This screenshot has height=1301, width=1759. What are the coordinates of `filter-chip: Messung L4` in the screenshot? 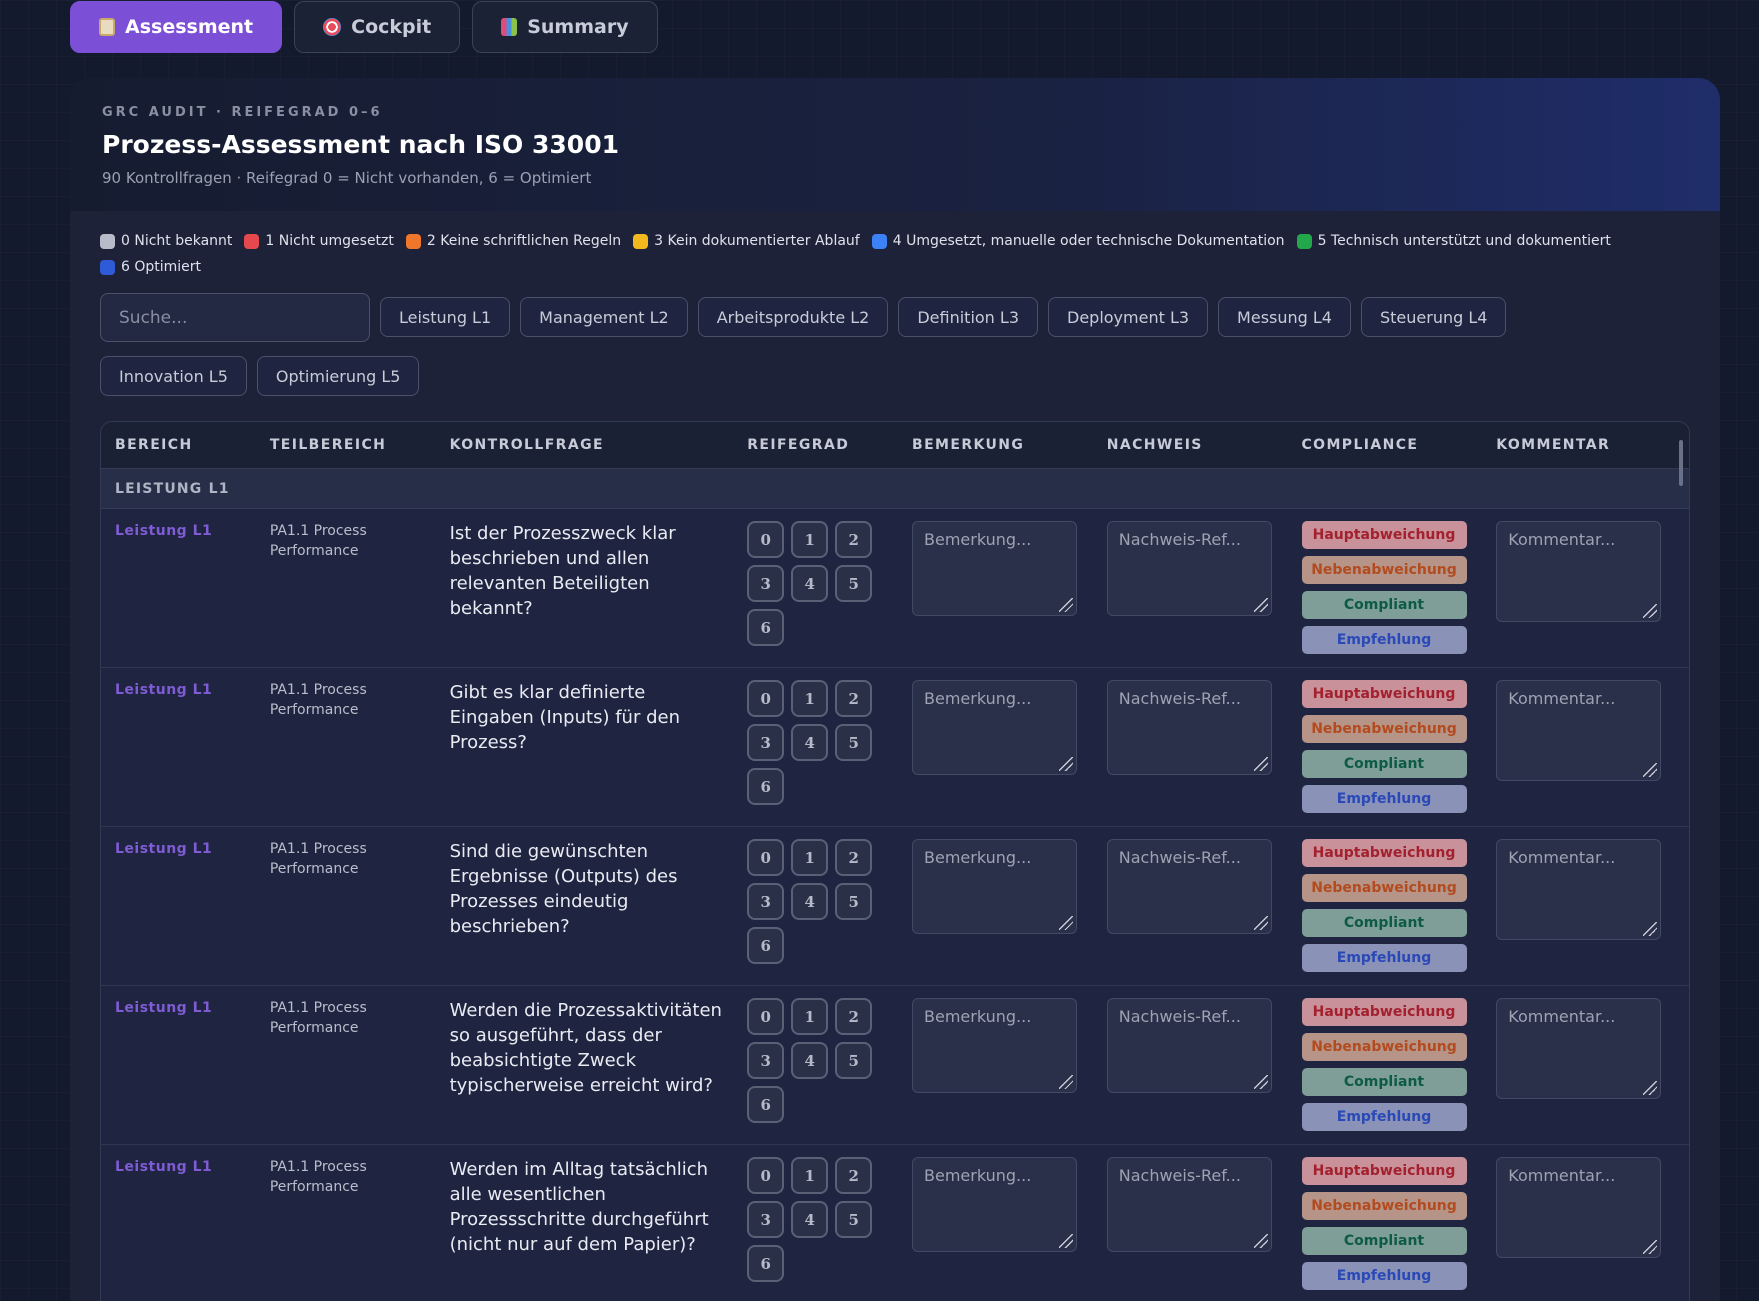 It's located at (1284, 317).